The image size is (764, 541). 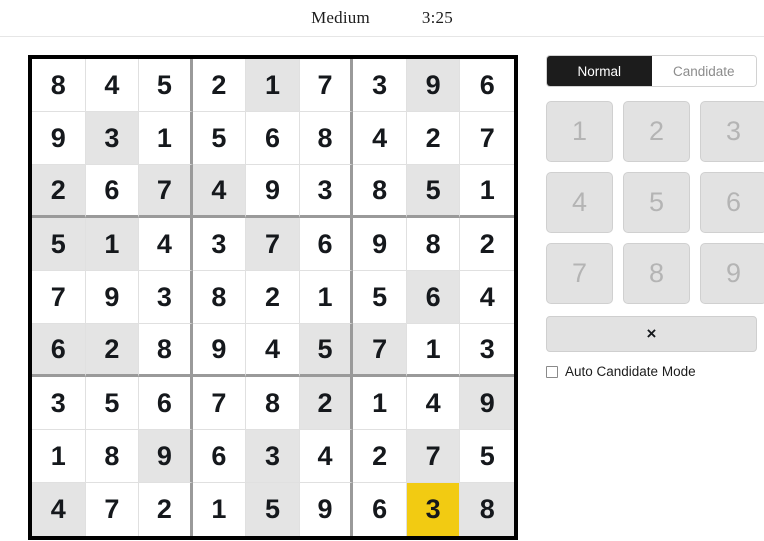 I want to click on number-button-8: 8, so click(x=656, y=273).